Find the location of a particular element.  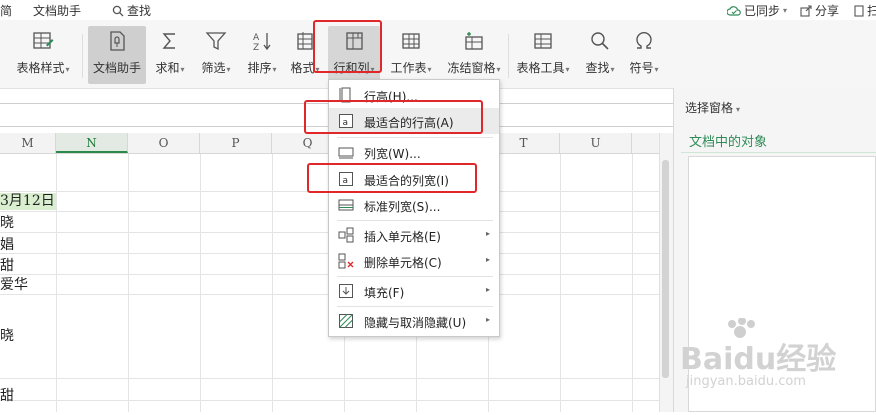

watermark-url: jingyan.baidu.com is located at coordinates (746, 381).